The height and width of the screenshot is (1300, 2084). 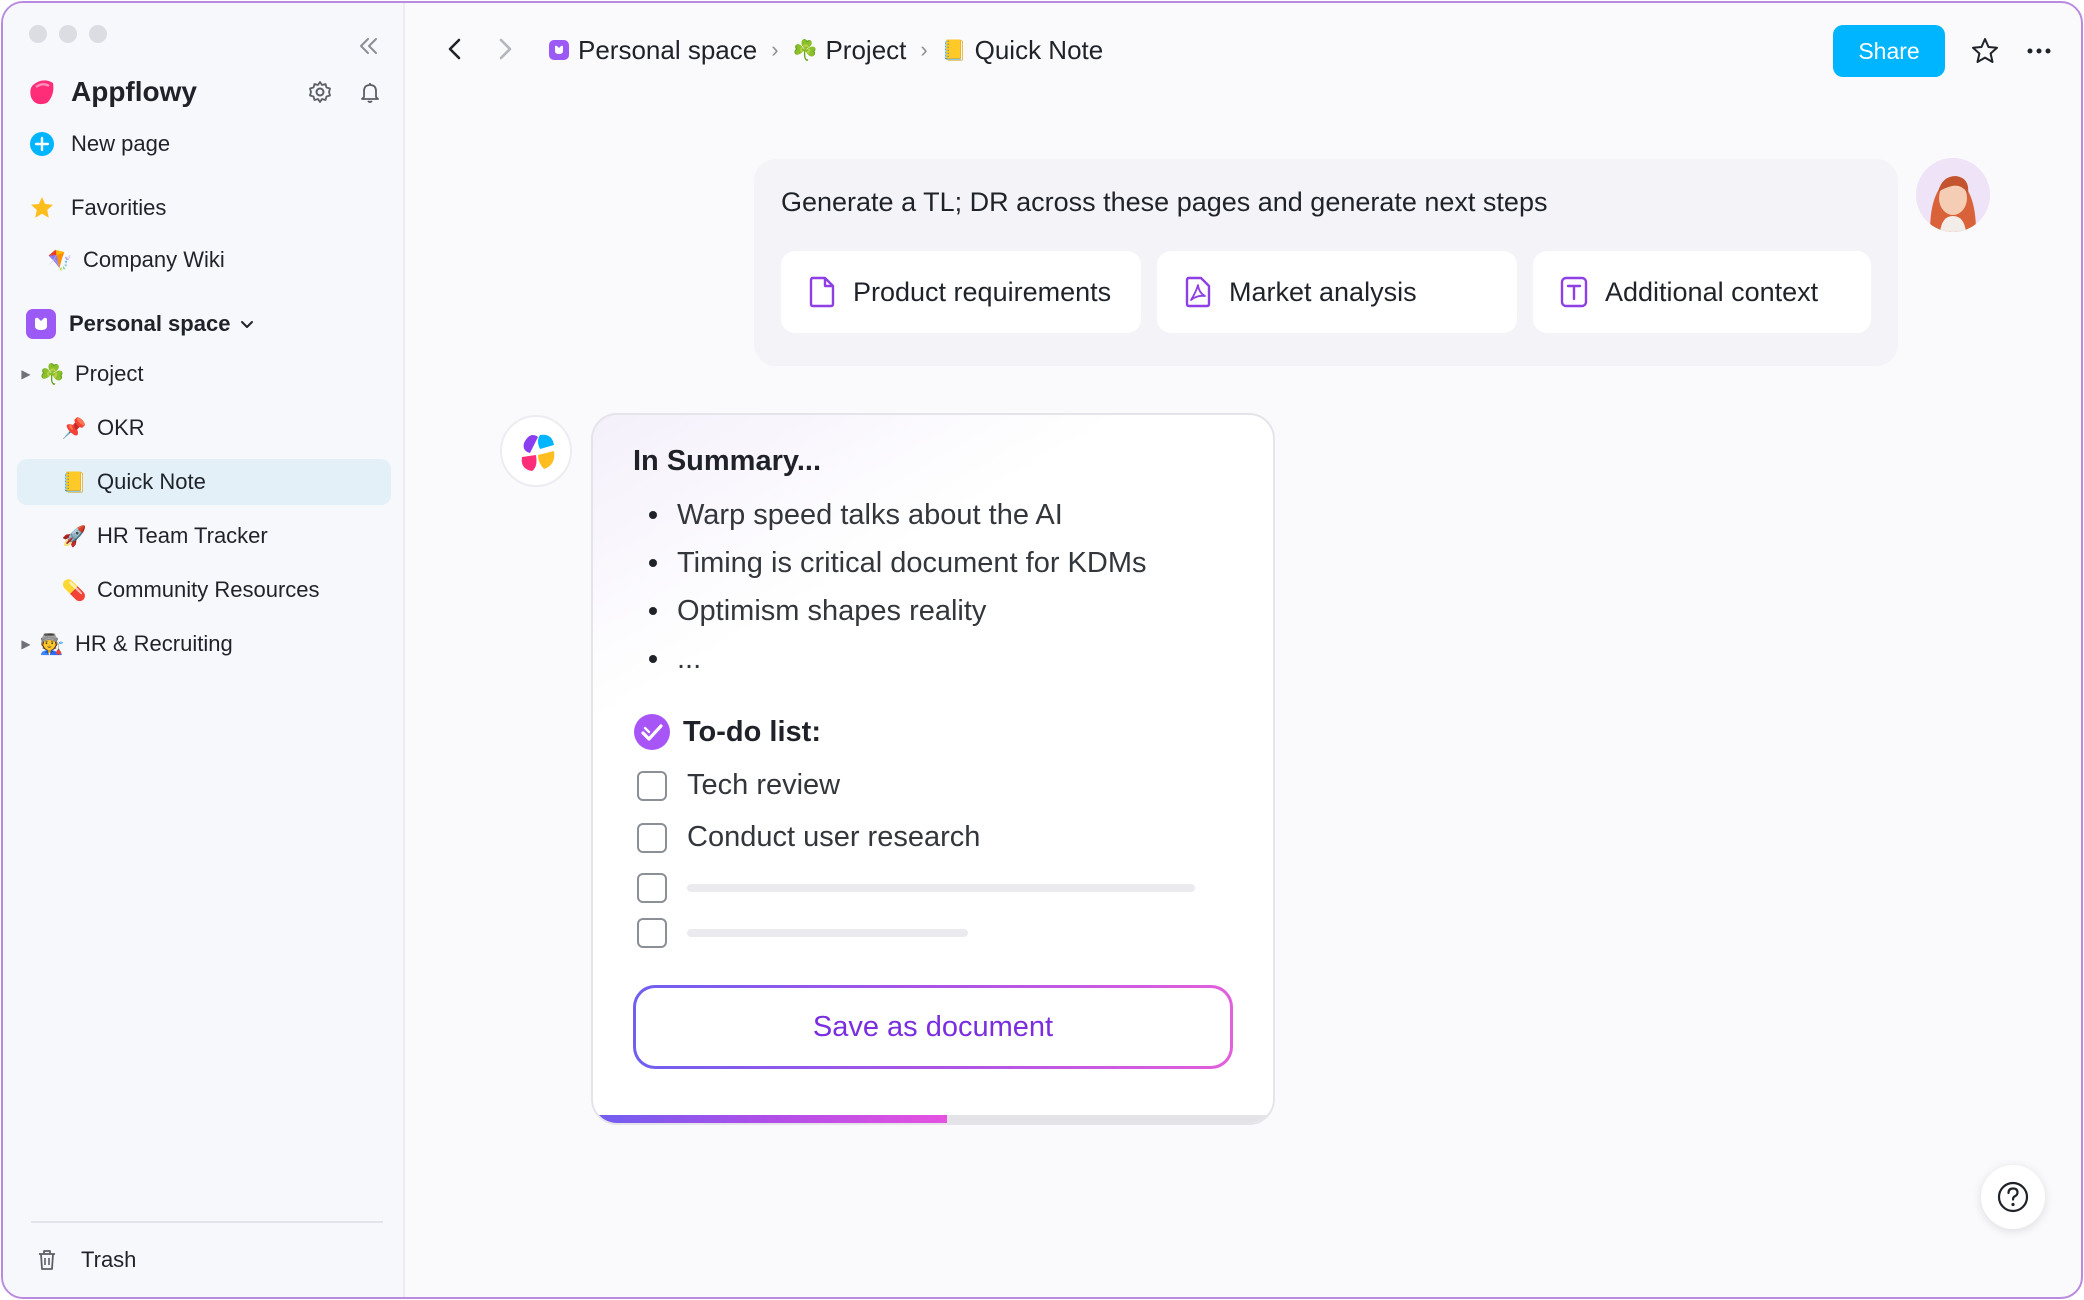 I want to click on save-as-document-button: Save as document, so click(x=933, y=1027).